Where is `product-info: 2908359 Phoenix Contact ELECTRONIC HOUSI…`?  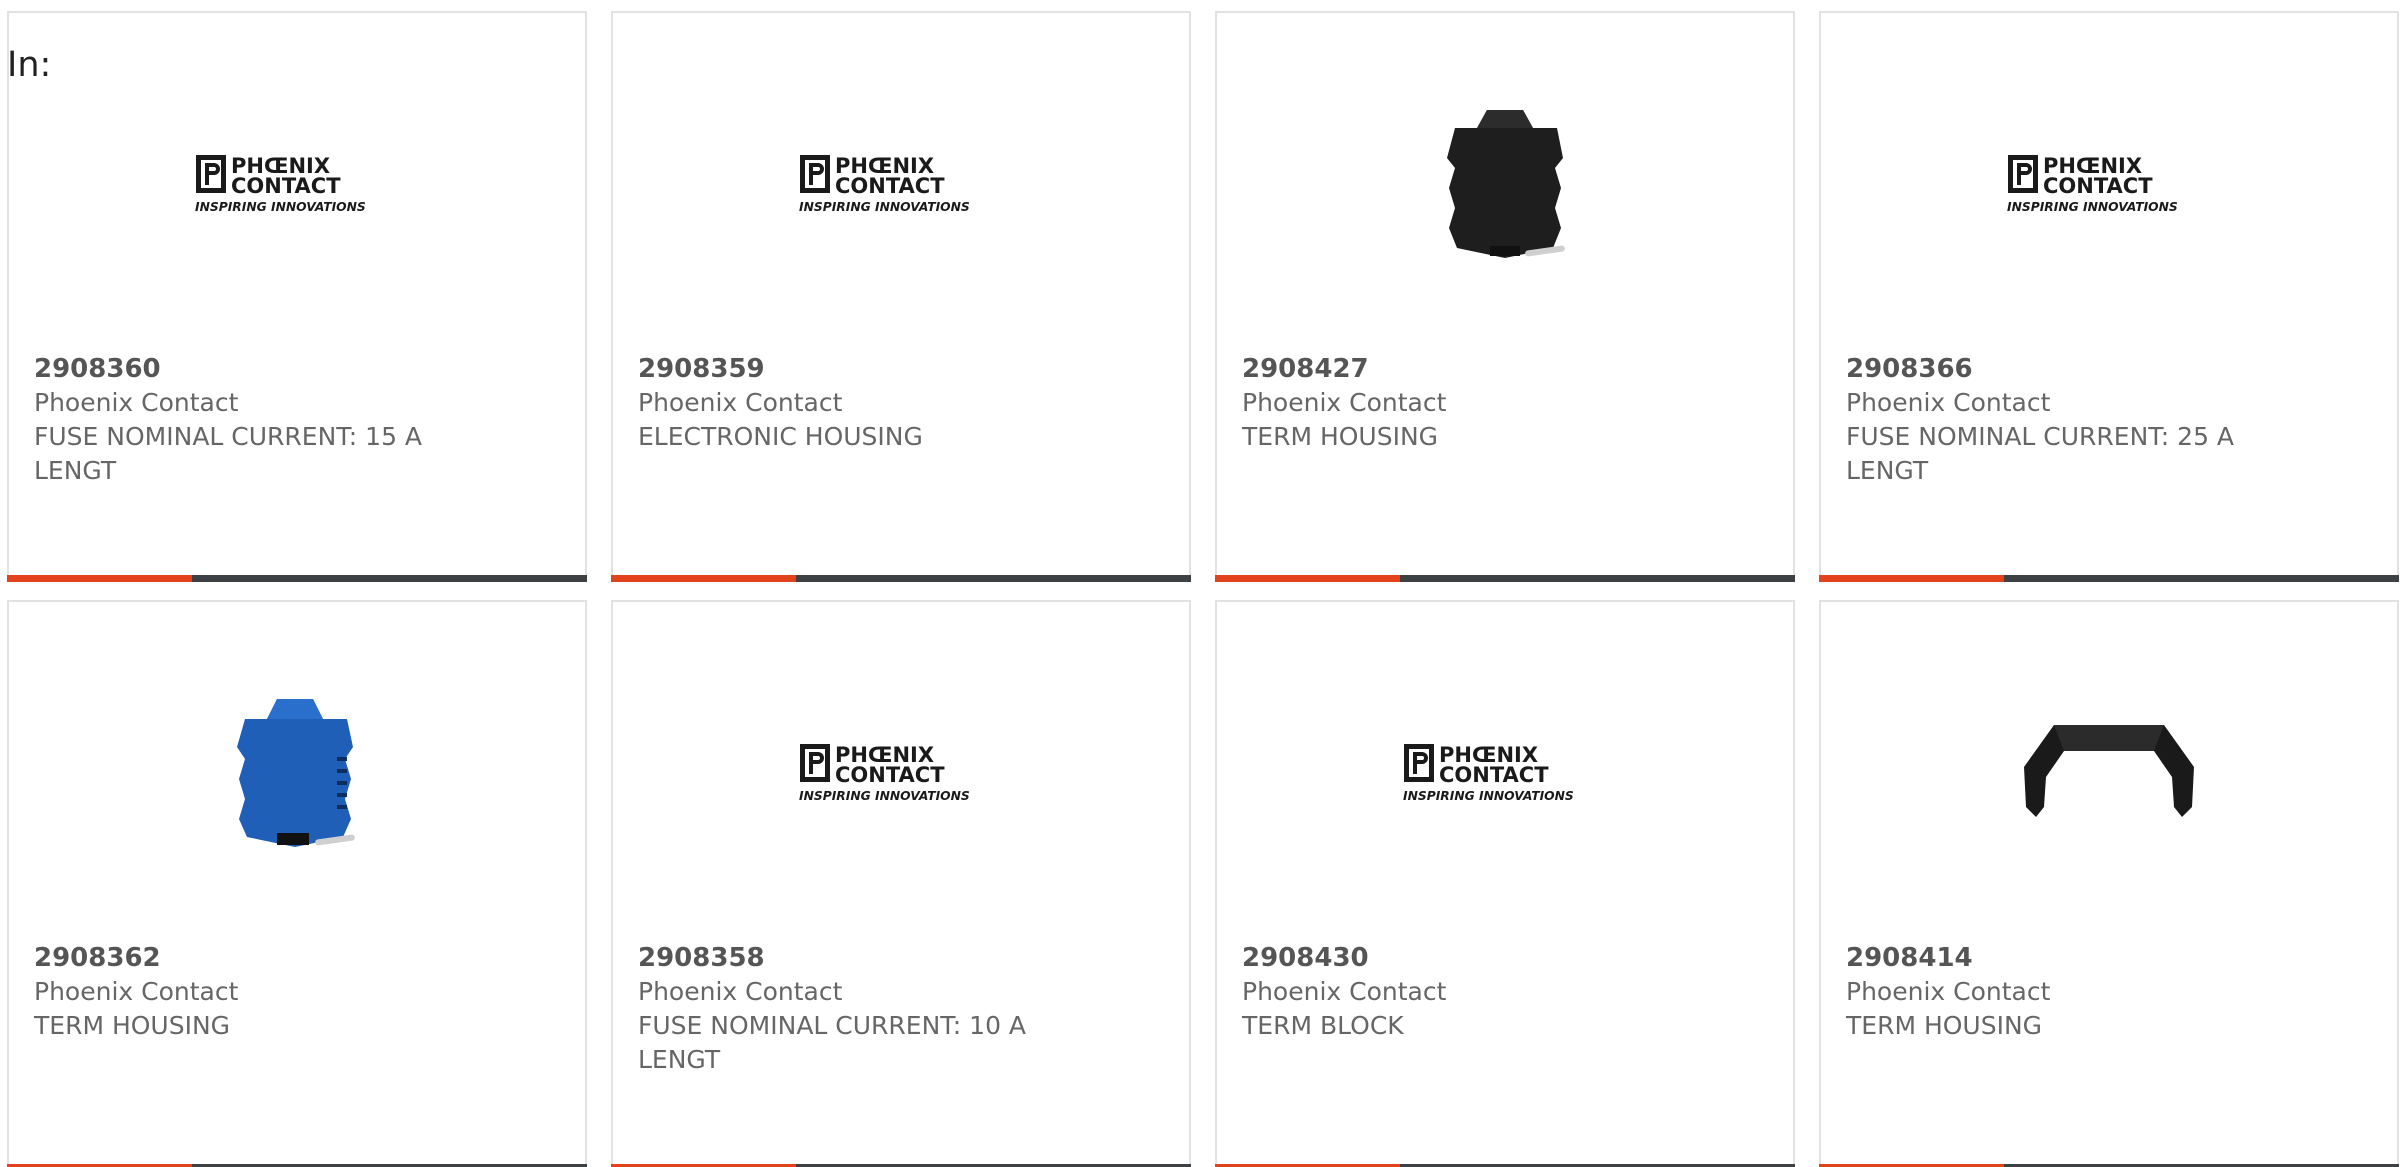
product-info: 2908359 Phoenix Contact ELECTRONIC HOUSI… is located at coordinates (853, 403).